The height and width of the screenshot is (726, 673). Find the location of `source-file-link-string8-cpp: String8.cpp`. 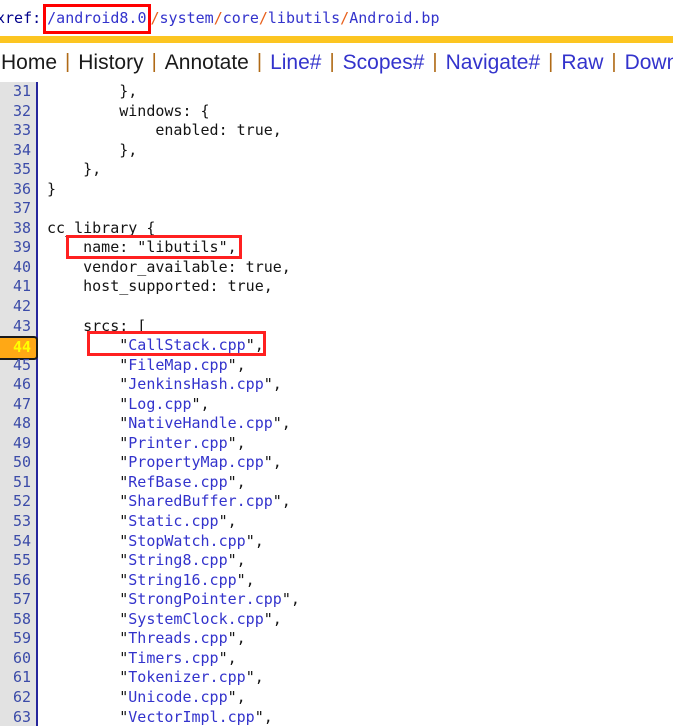

source-file-link-string8-cpp: String8.cpp is located at coordinates (177, 560).